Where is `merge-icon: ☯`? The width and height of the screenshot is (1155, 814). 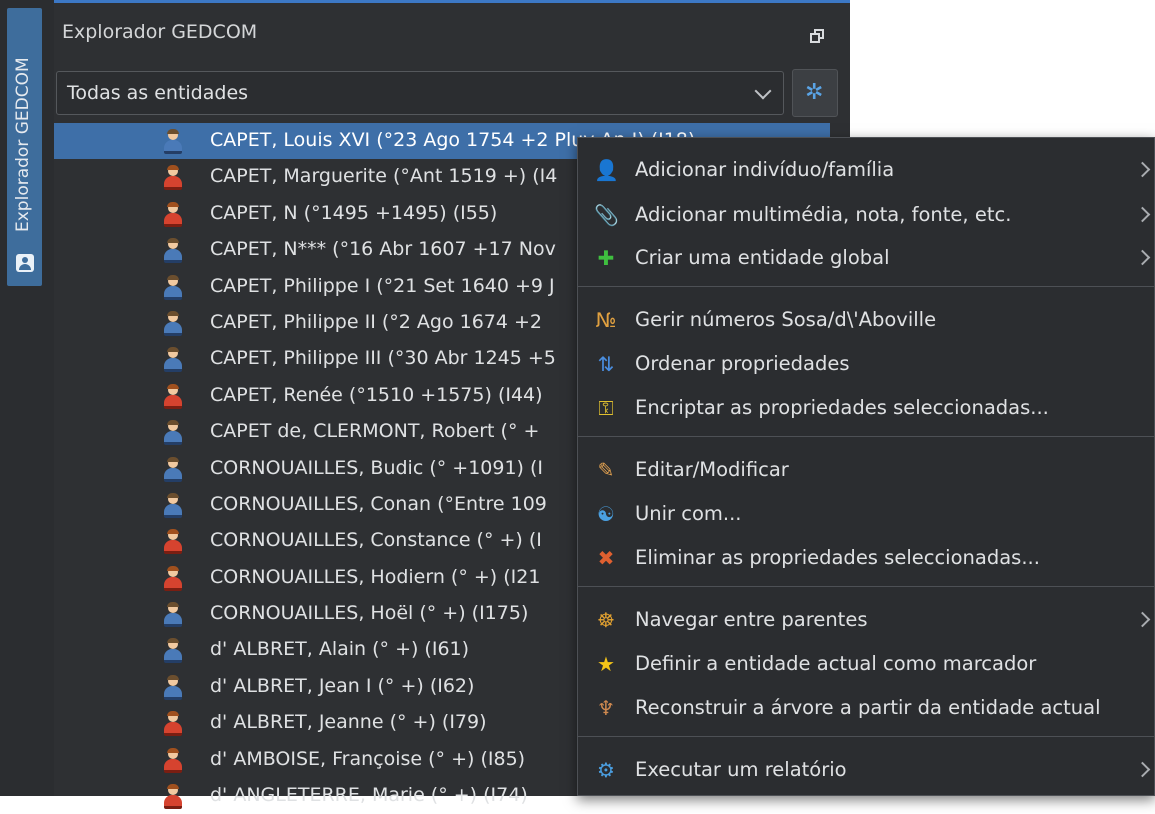
merge-icon: ☯ is located at coordinates (606, 514).